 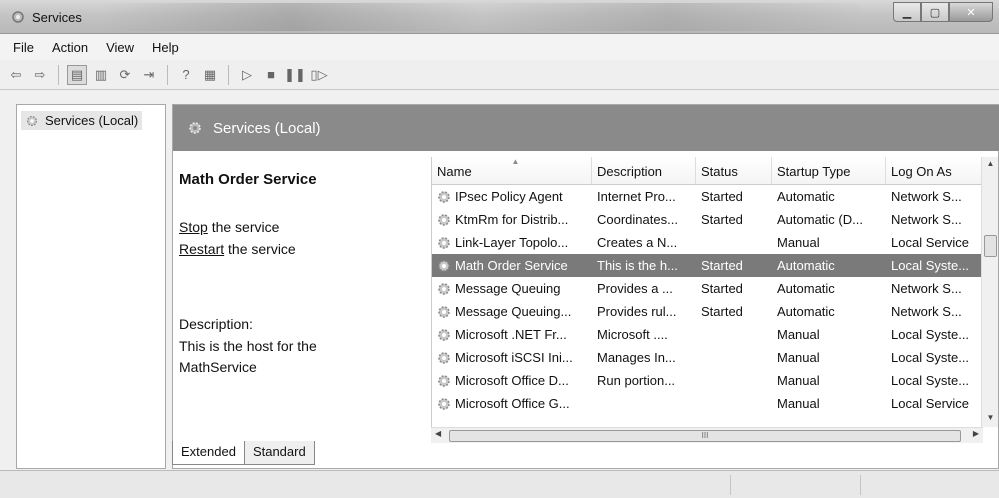 What do you see at coordinates (438, 433) in the screenshot?
I see `scroll-left-icon: ◀` at bounding box center [438, 433].